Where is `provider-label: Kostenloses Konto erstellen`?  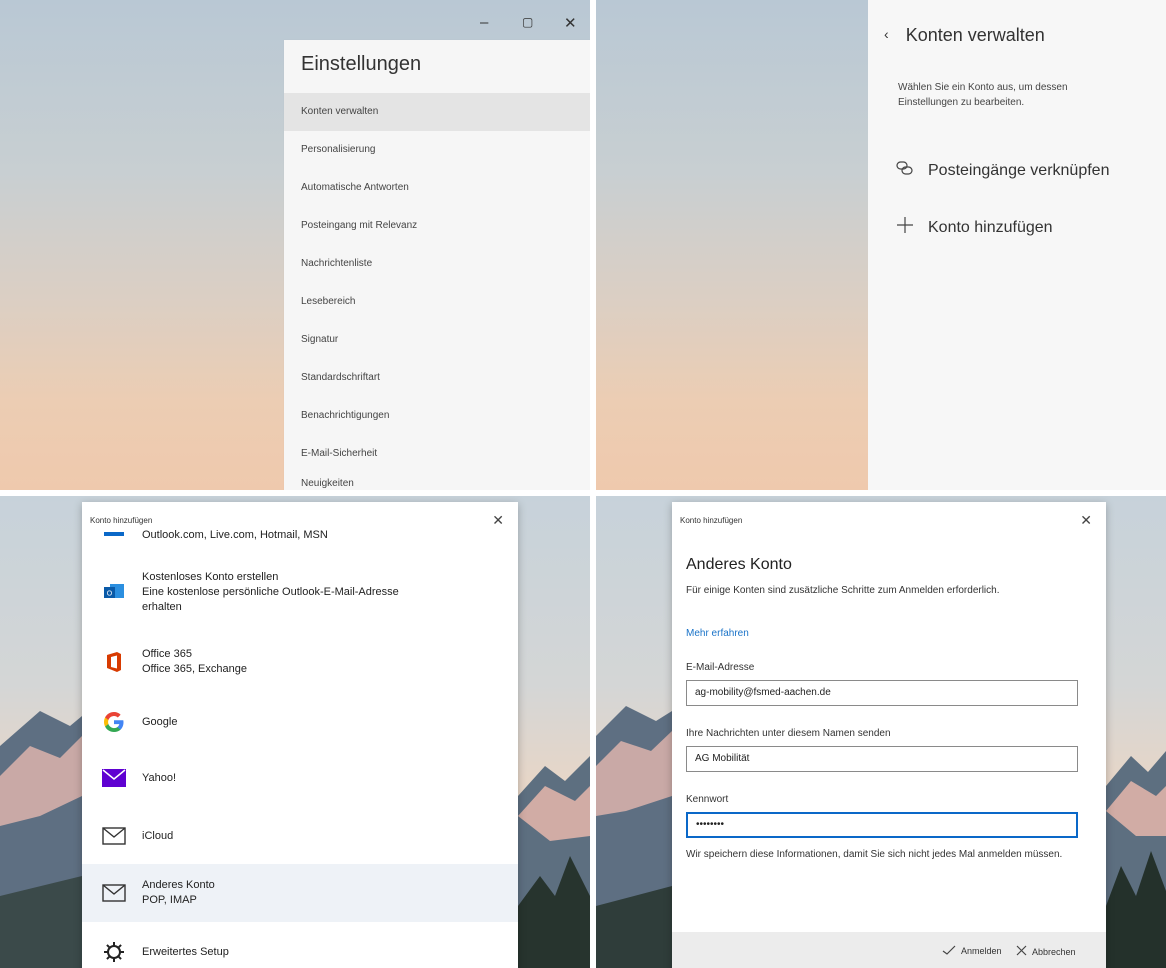
provider-label: Kostenloses Konto erstellen is located at coordinates (210, 576).